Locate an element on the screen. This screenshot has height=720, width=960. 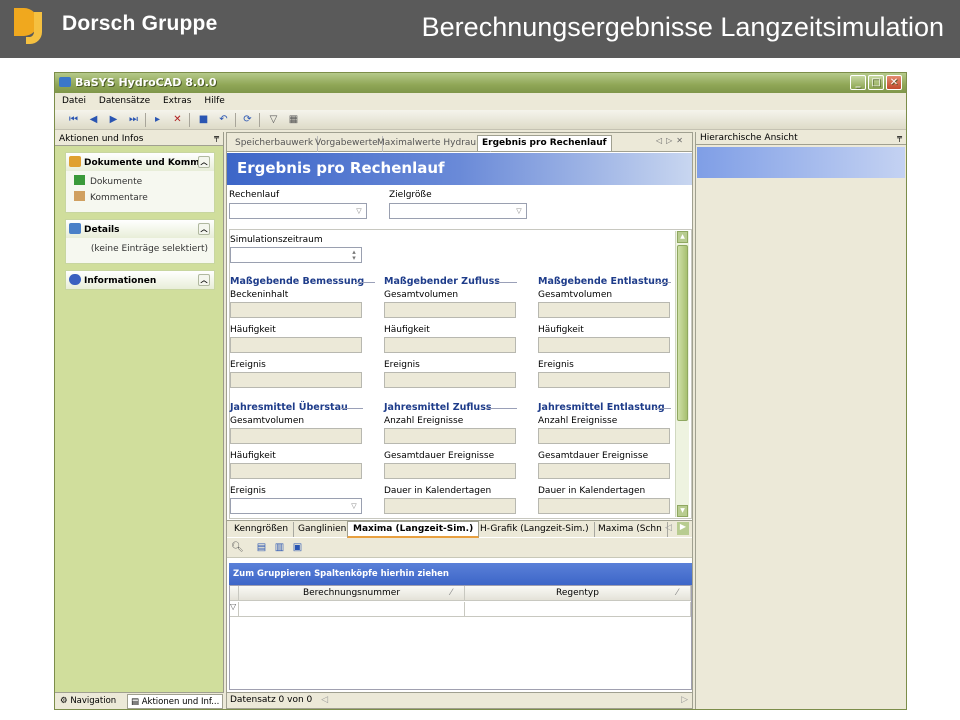
information-group: Informationen ︿ is located at coordinates (140, 280).